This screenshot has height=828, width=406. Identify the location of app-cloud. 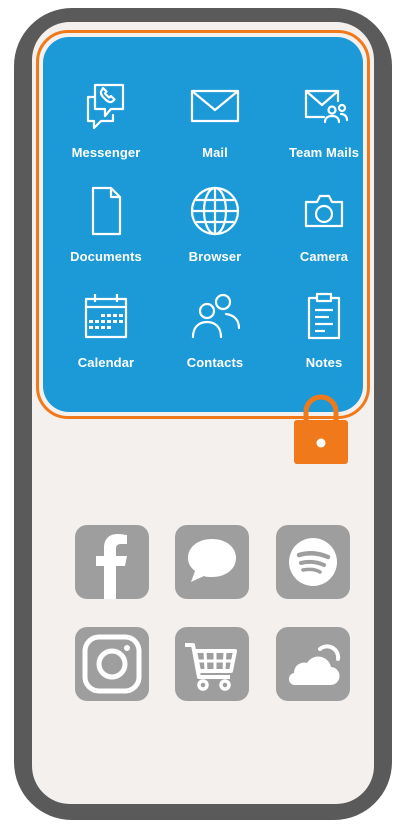
(313, 664).